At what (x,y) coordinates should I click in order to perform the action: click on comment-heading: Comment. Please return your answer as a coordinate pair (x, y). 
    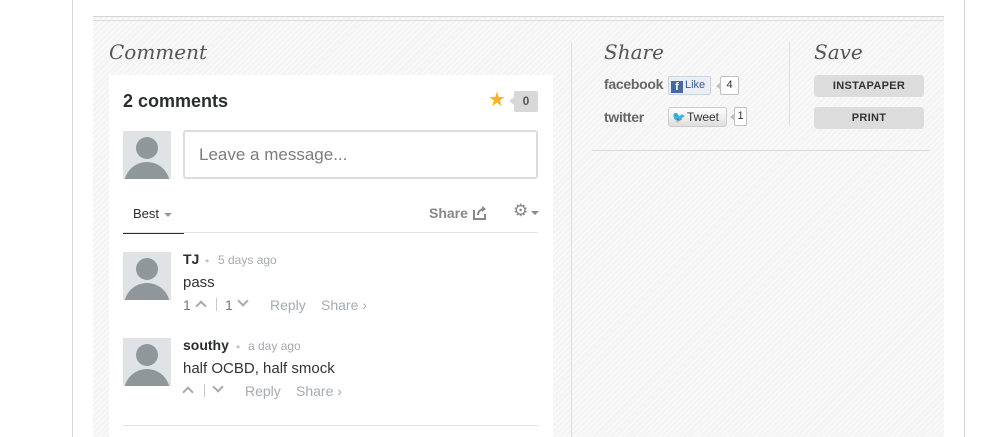
    Looking at the image, I should click on (158, 52).